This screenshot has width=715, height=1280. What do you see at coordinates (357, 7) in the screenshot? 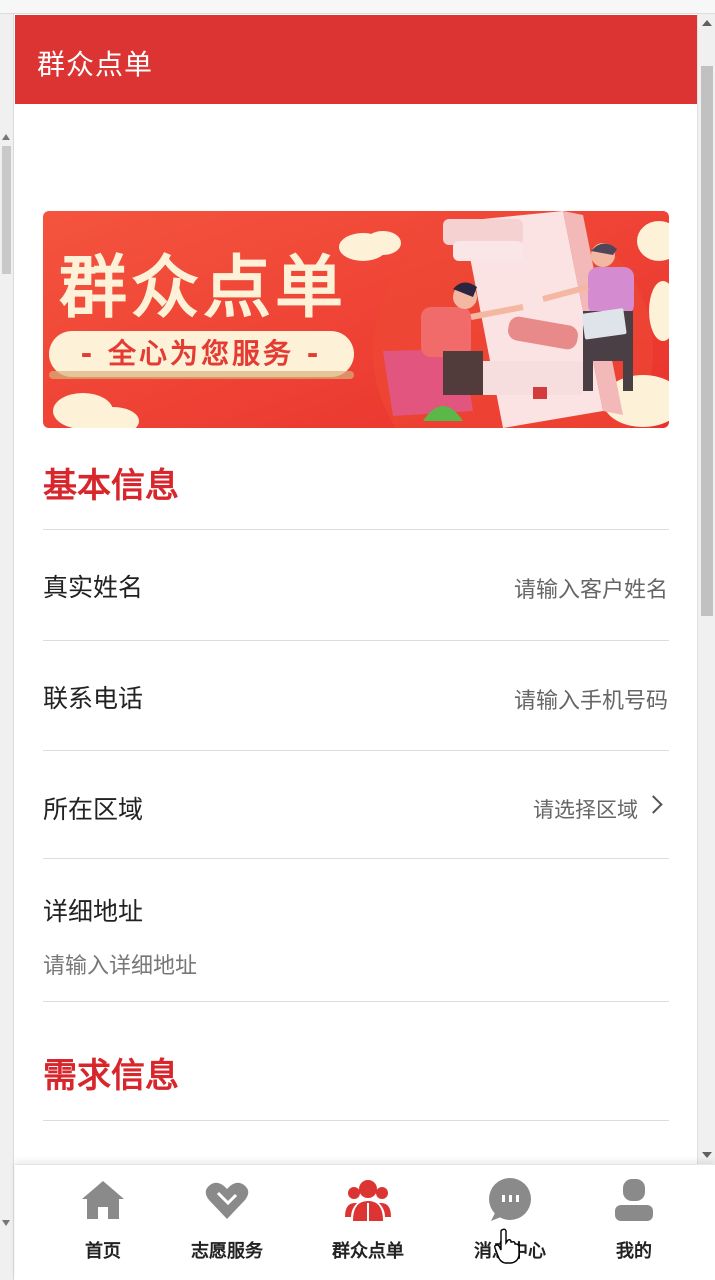
I see `window-top-edge` at bounding box center [357, 7].